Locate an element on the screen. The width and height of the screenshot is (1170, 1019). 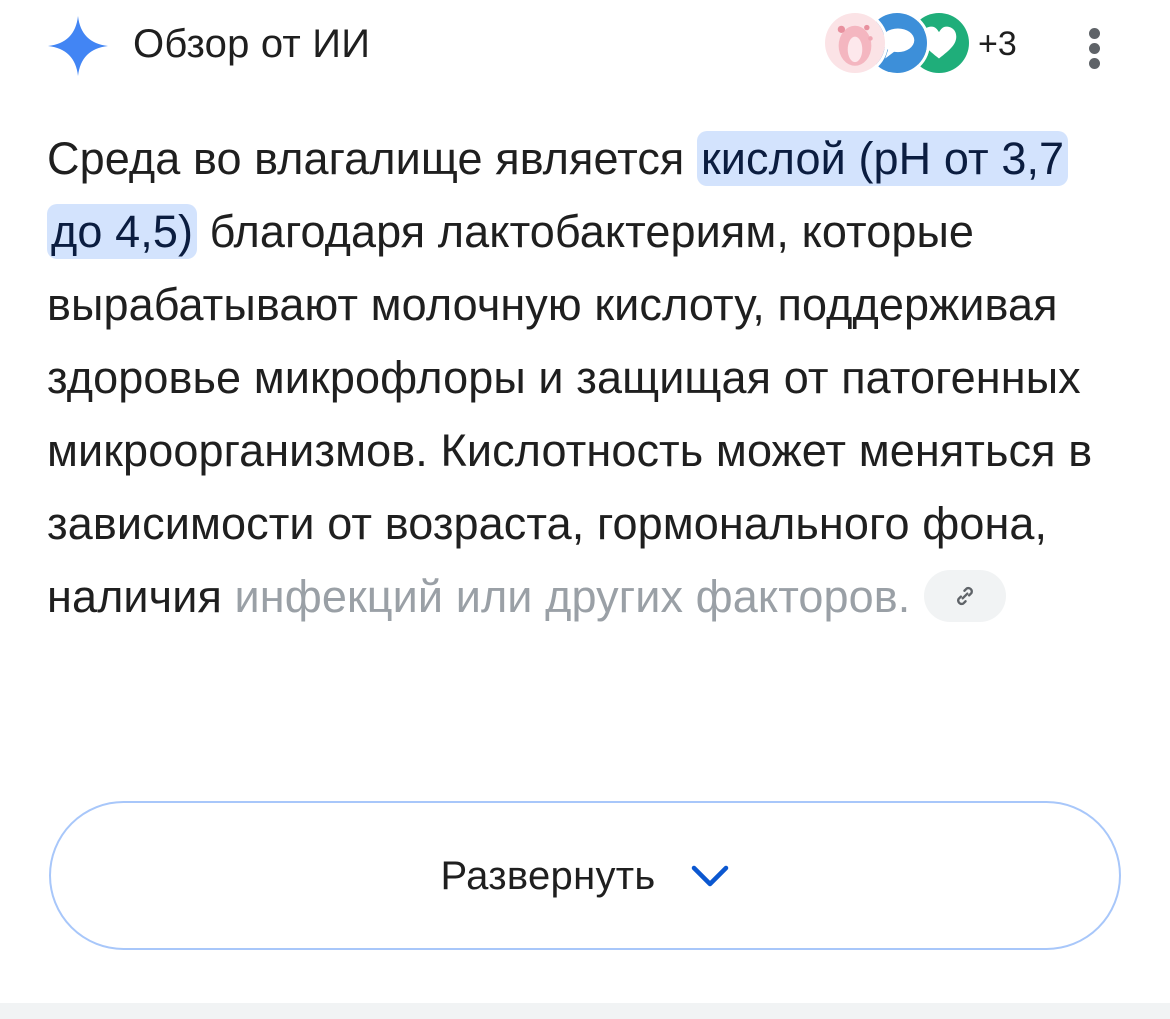
chevron-down-icon is located at coordinates (709, 875).